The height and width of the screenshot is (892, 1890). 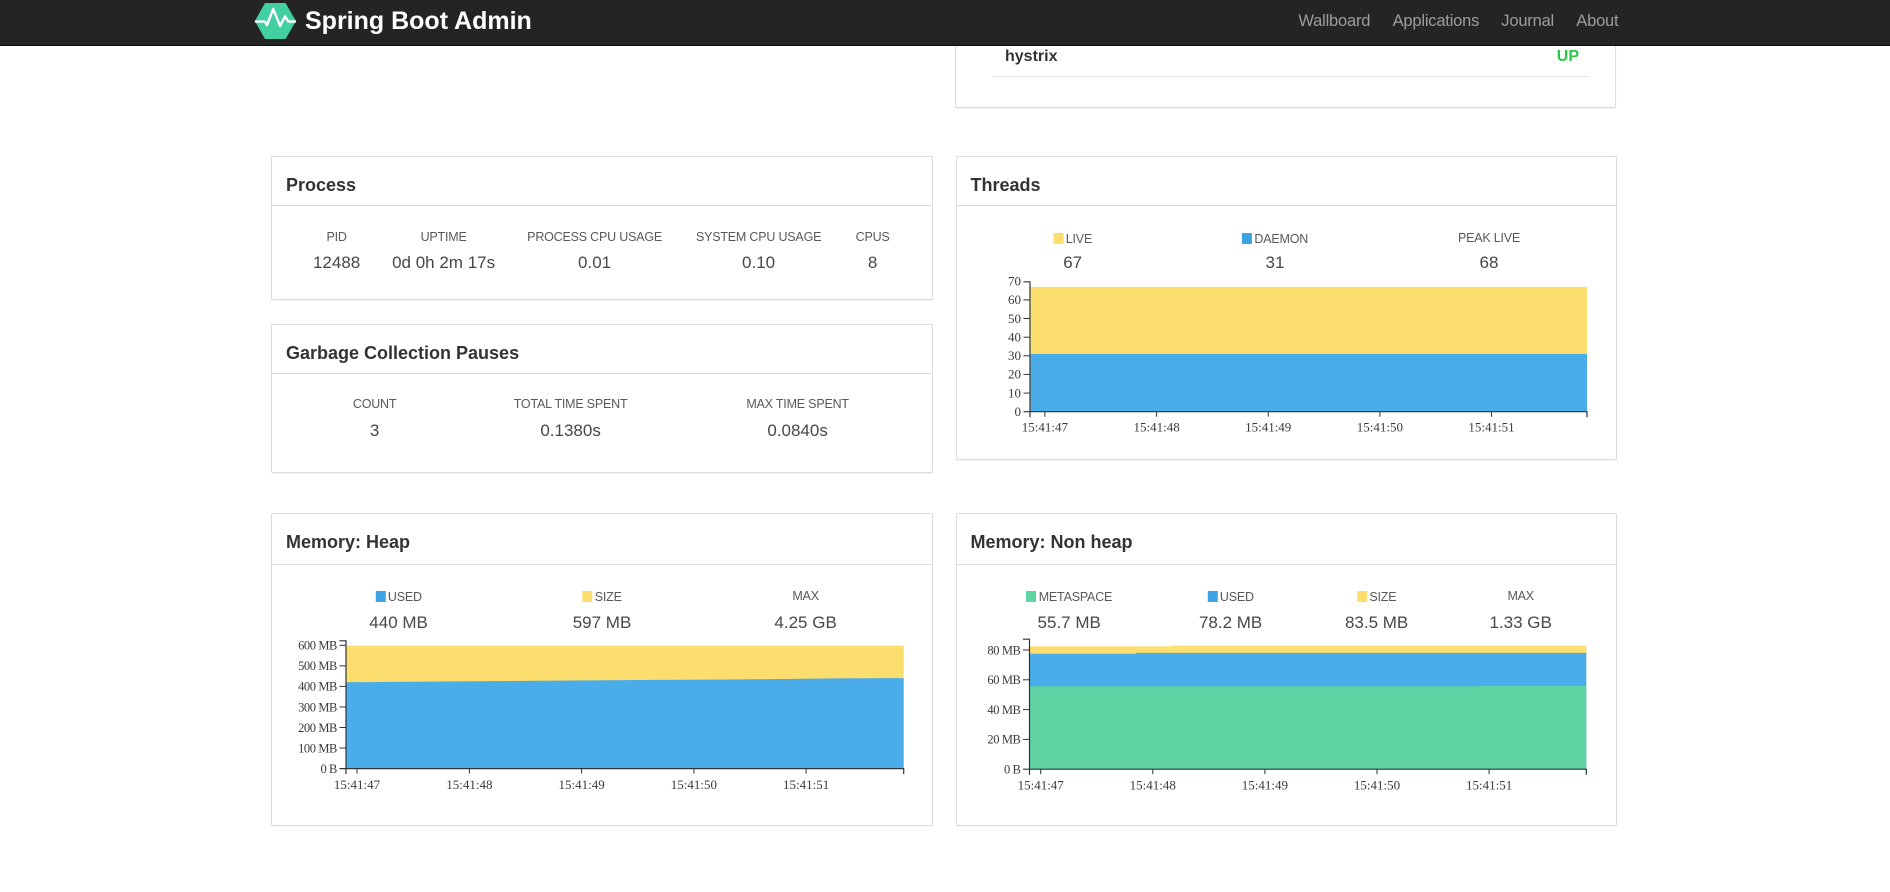 What do you see at coordinates (317, 707) in the screenshot?
I see `svg-text: 300 MB` at bounding box center [317, 707].